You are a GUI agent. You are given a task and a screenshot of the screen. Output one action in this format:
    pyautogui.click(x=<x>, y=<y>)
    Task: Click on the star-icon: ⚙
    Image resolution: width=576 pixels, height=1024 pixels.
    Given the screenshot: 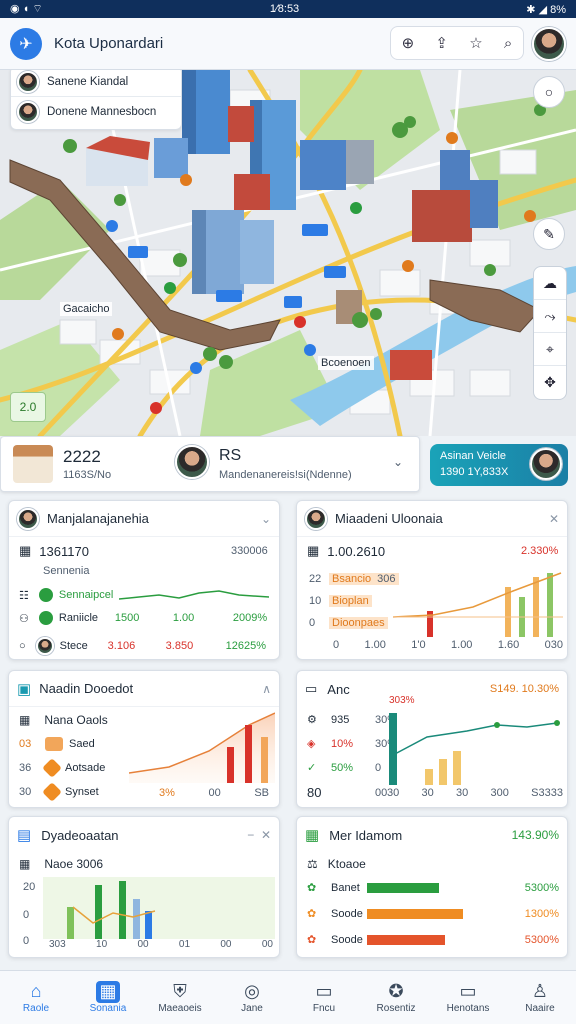 What is the action you would take?
    pyautogui.click(x=312, y=720)
    